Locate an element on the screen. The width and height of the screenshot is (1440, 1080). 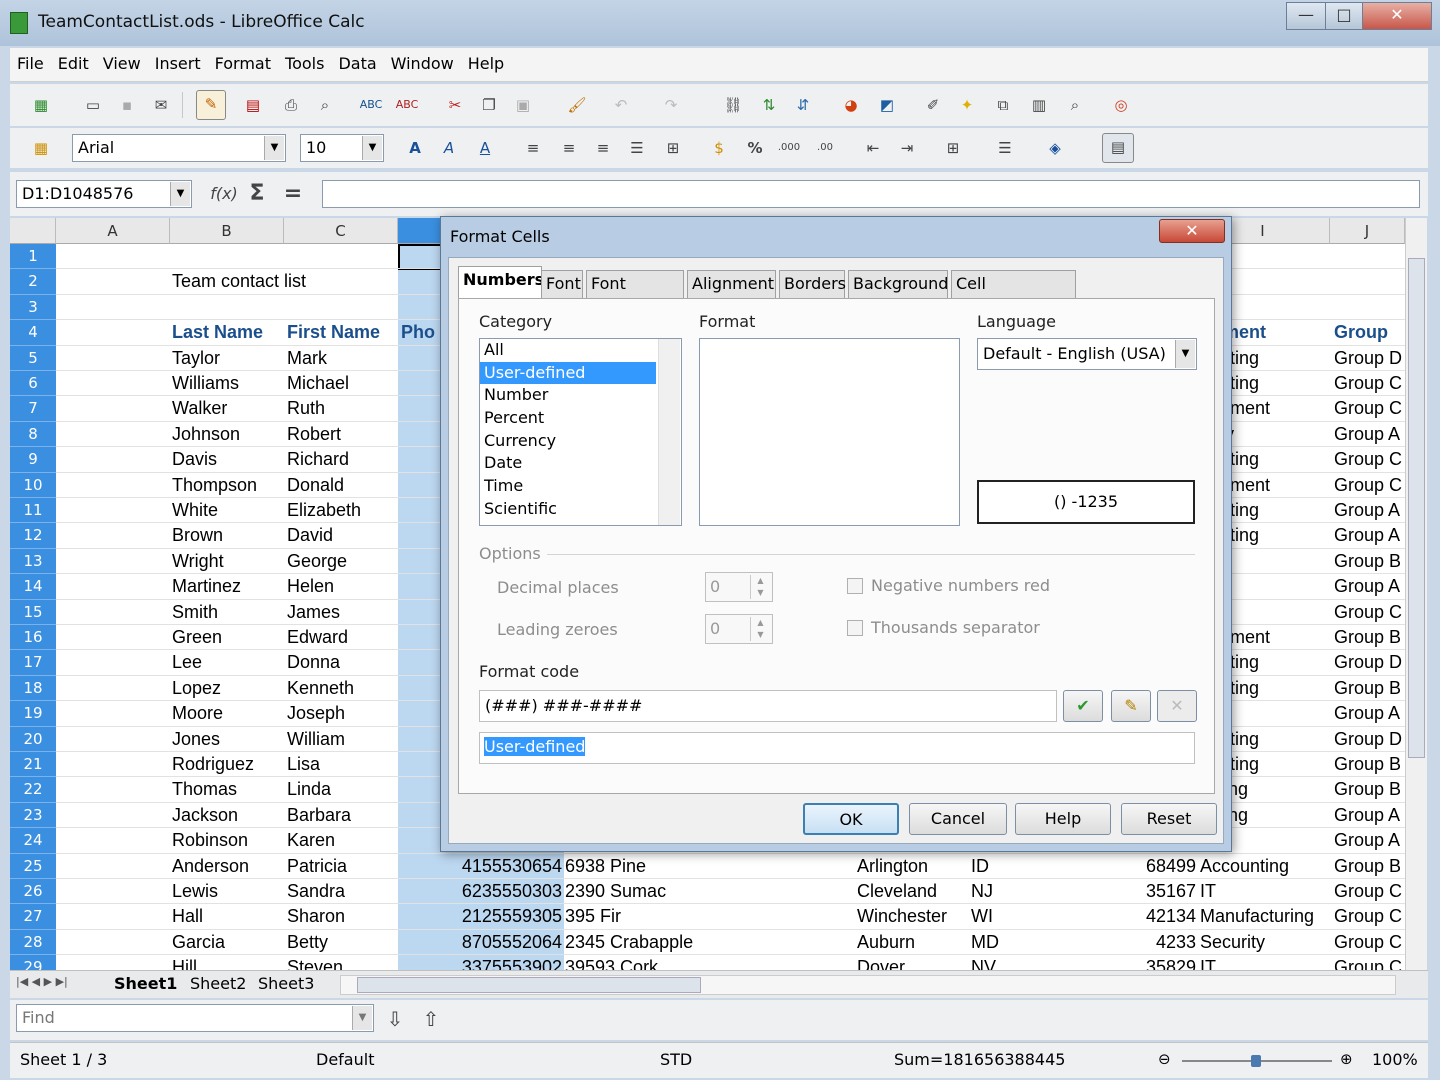
cell-first-name: Sandra is located at coordinates (316, 891).